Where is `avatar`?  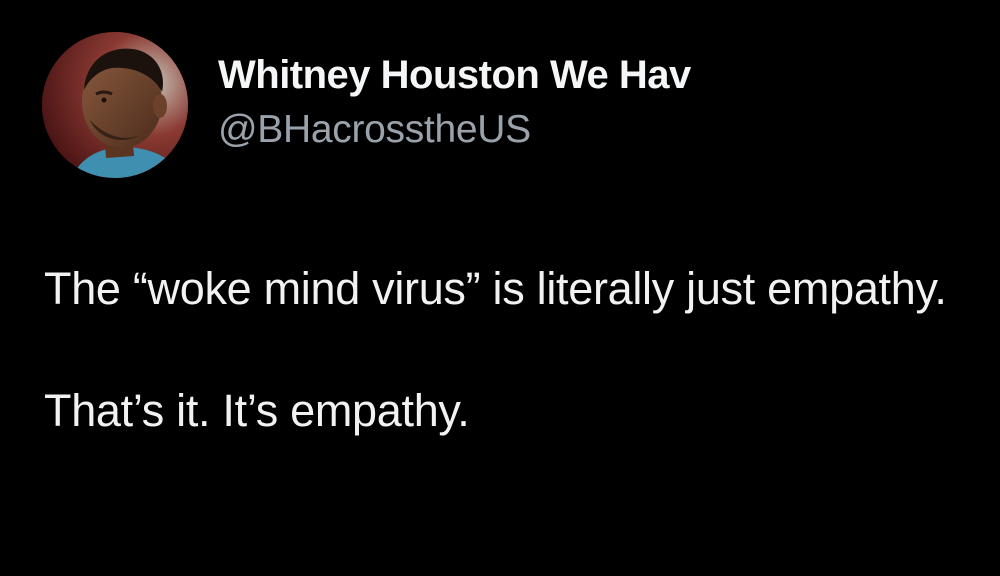
avatar is located at coordinates (115, 105).